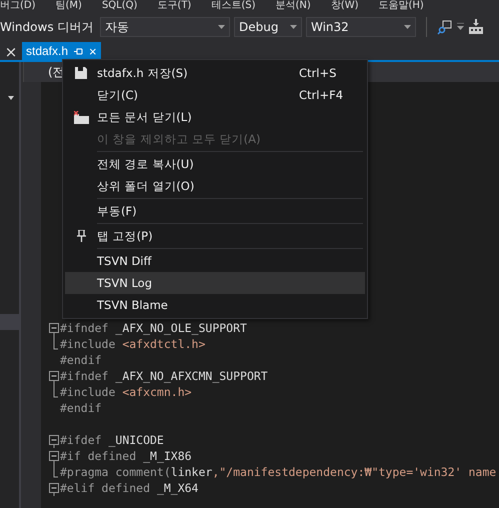 The image size is (499, 508). Describe the element at coordinates (268, 27) in the screenshot. I see `combo-box: Debug` at that location.